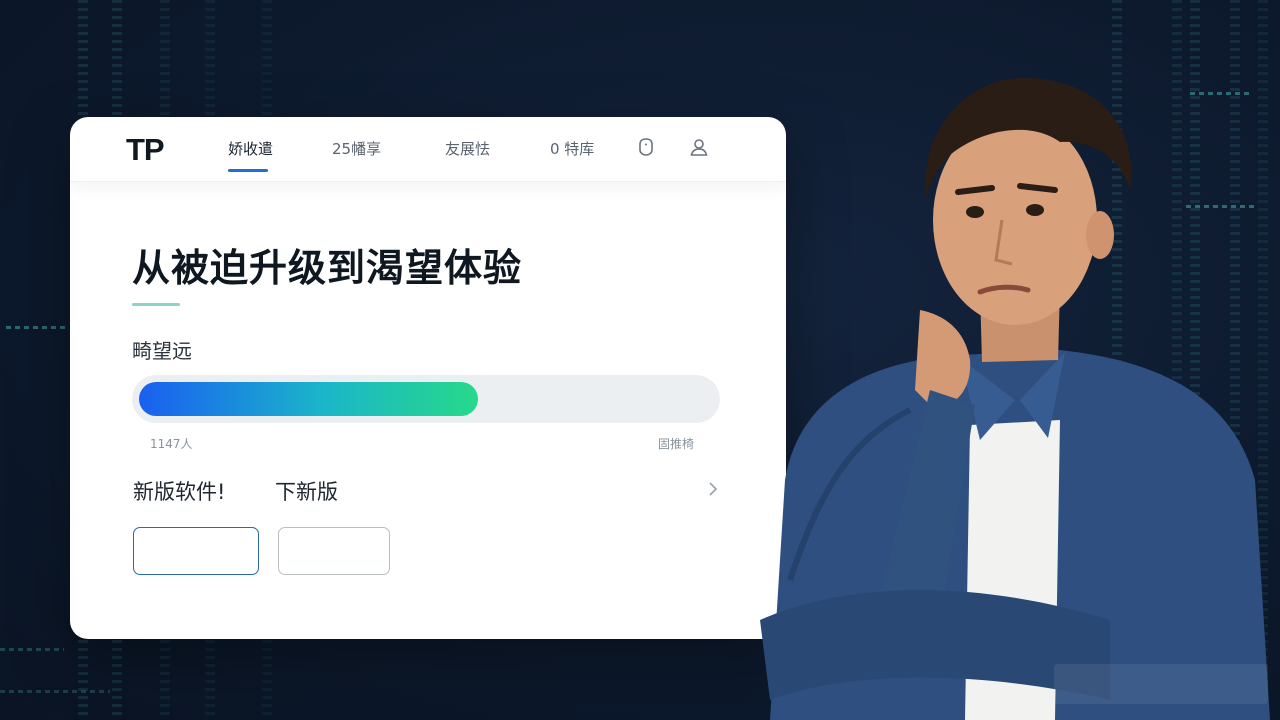  Describe the element at coordinates (179, 491) in the screenshot. I see `option-new-software: 新版软件!` at that location.